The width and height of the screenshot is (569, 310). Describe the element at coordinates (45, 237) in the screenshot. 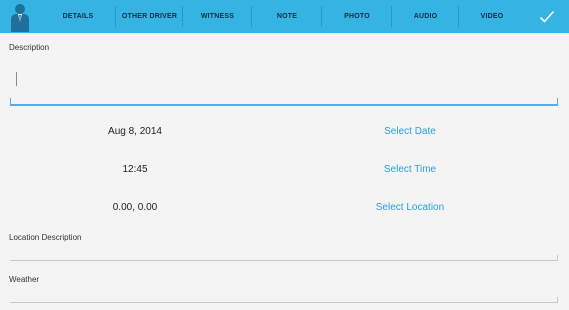

I see `location-description-label: Location Description` at that location.